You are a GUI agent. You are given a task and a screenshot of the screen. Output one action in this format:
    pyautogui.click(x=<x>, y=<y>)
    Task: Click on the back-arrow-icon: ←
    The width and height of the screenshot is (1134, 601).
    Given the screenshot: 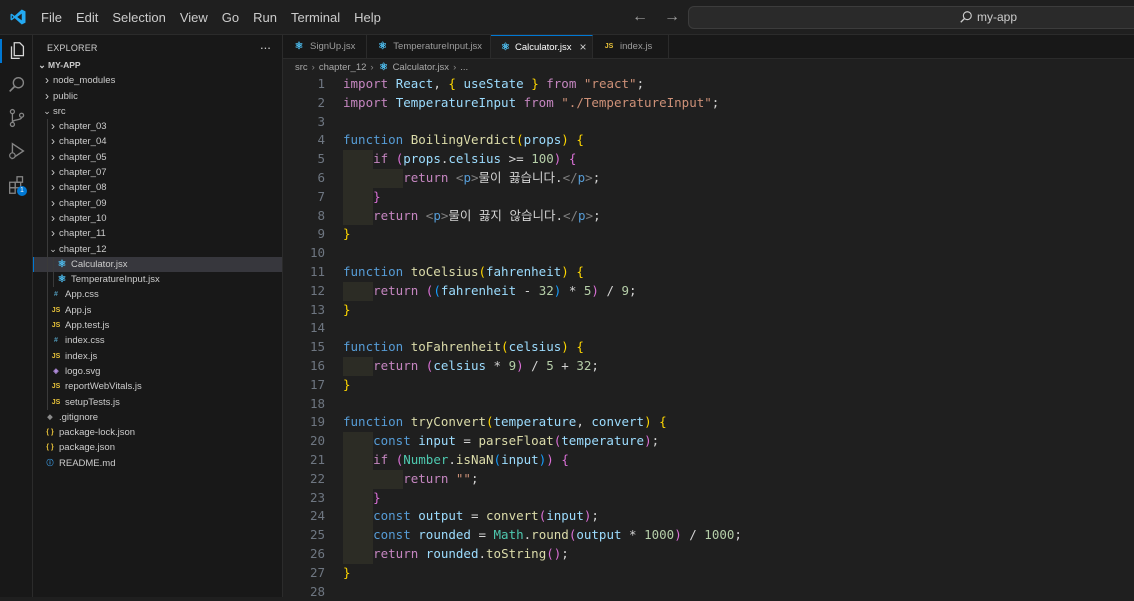 What is the action you would take?
    pyautogui.click(x=640, y=17)
    